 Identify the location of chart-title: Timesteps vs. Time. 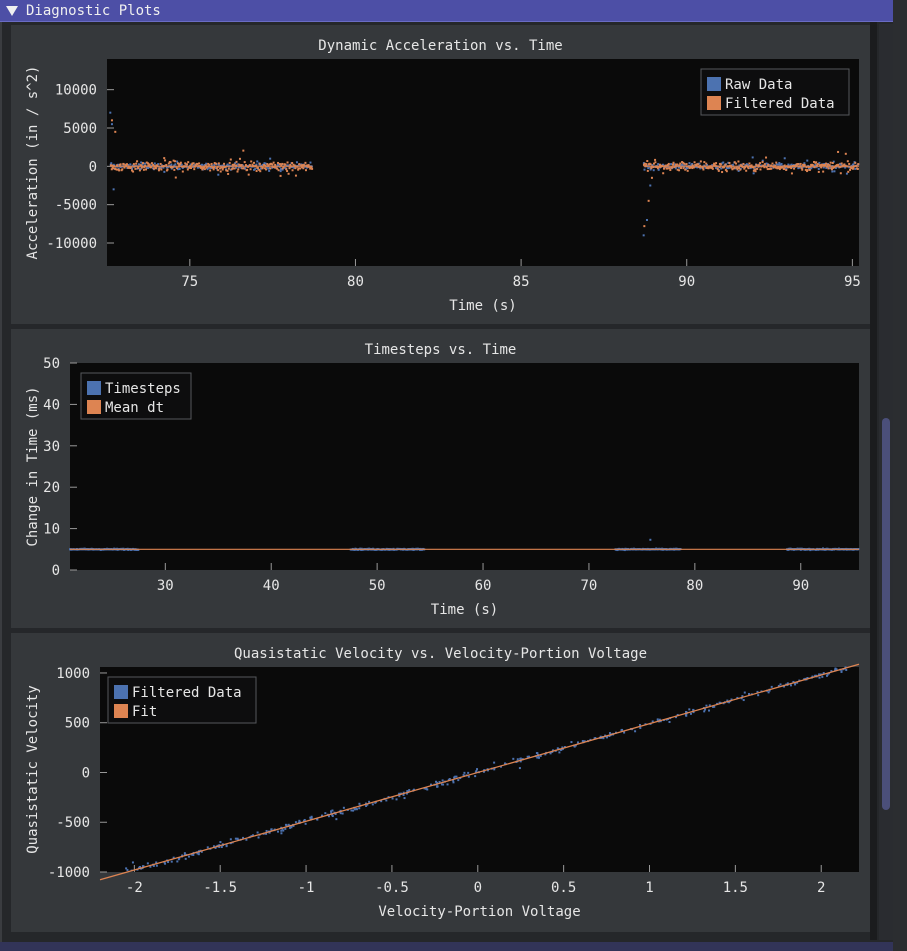
(441, 350).